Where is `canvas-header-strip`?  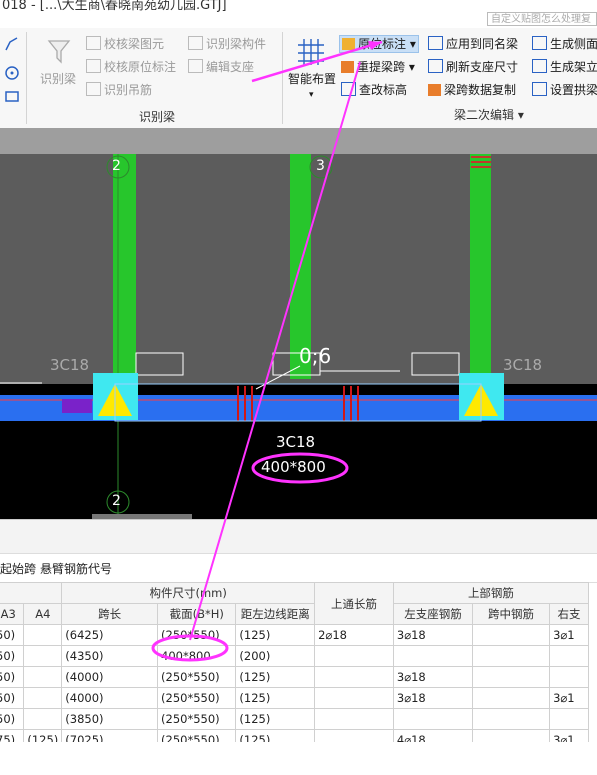 canvas-header-strip is located at coordinates (298, 141).